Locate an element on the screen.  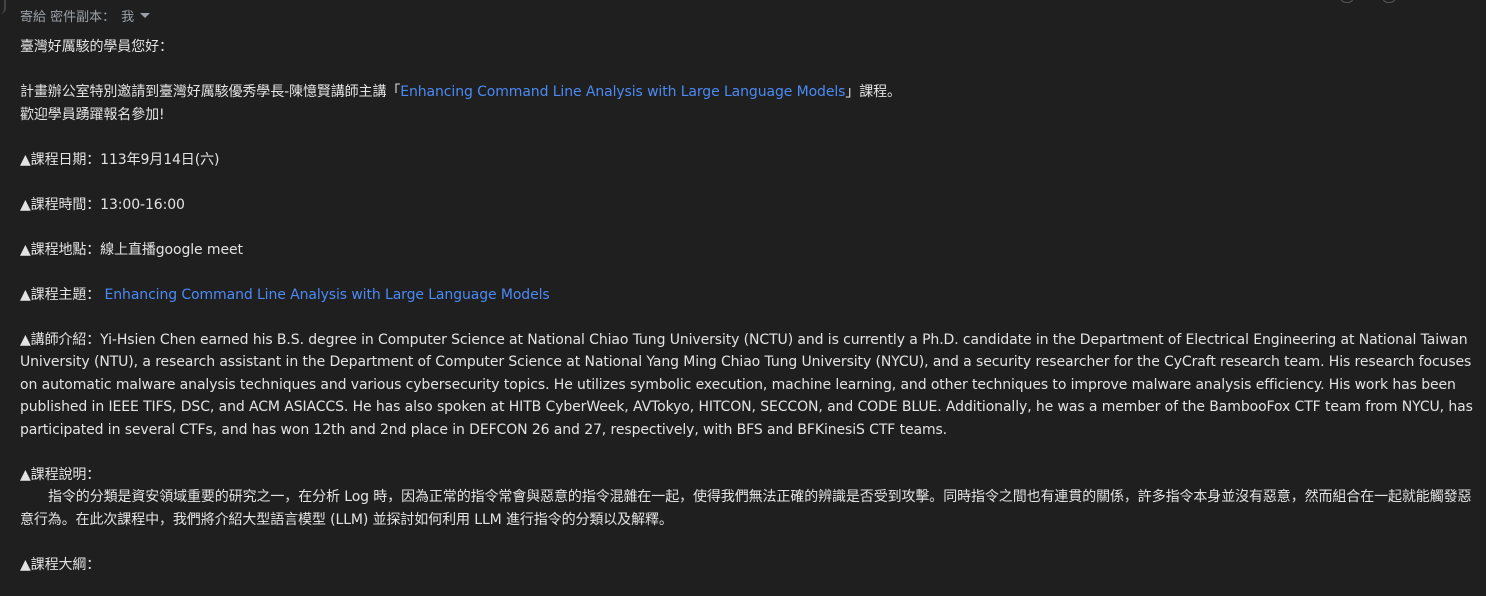
intro-prefix: 計畫辦公室特別邀請到臺灣好厲駭優秀學長-陳憶賢講師主講「 is located at coordinates (210, 92).